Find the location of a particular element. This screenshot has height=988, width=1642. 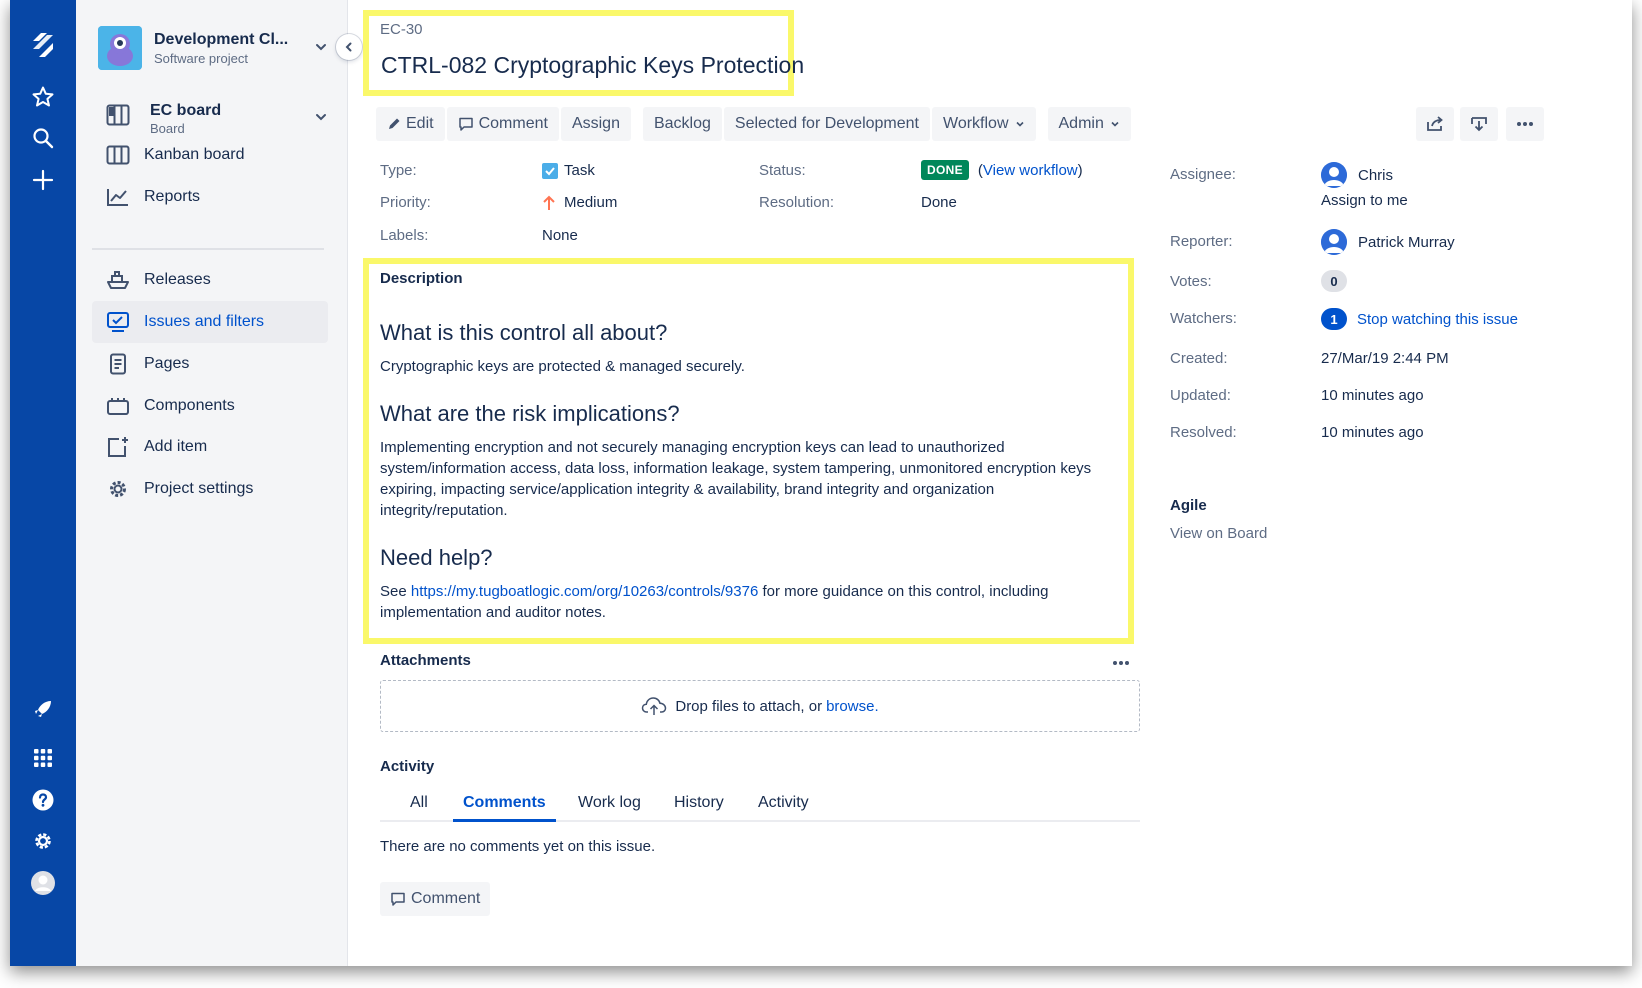

sidebar-item-issues-and-filters: Issues and filters is located at coordinates (210, 322).